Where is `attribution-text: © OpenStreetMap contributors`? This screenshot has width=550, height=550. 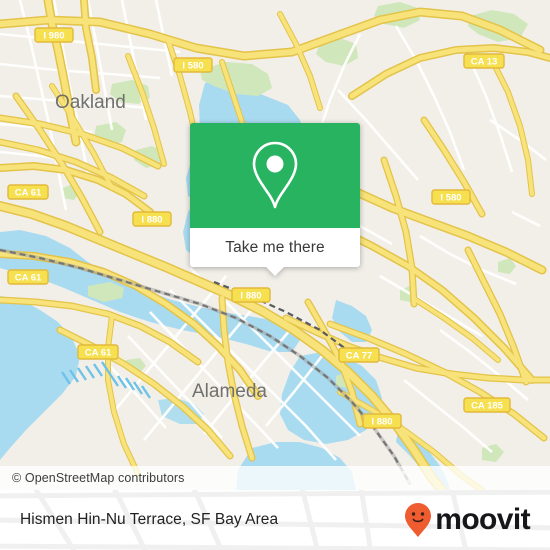 attribution-text: © OpenStreetMap contributors is located at coordinates (98, 478).